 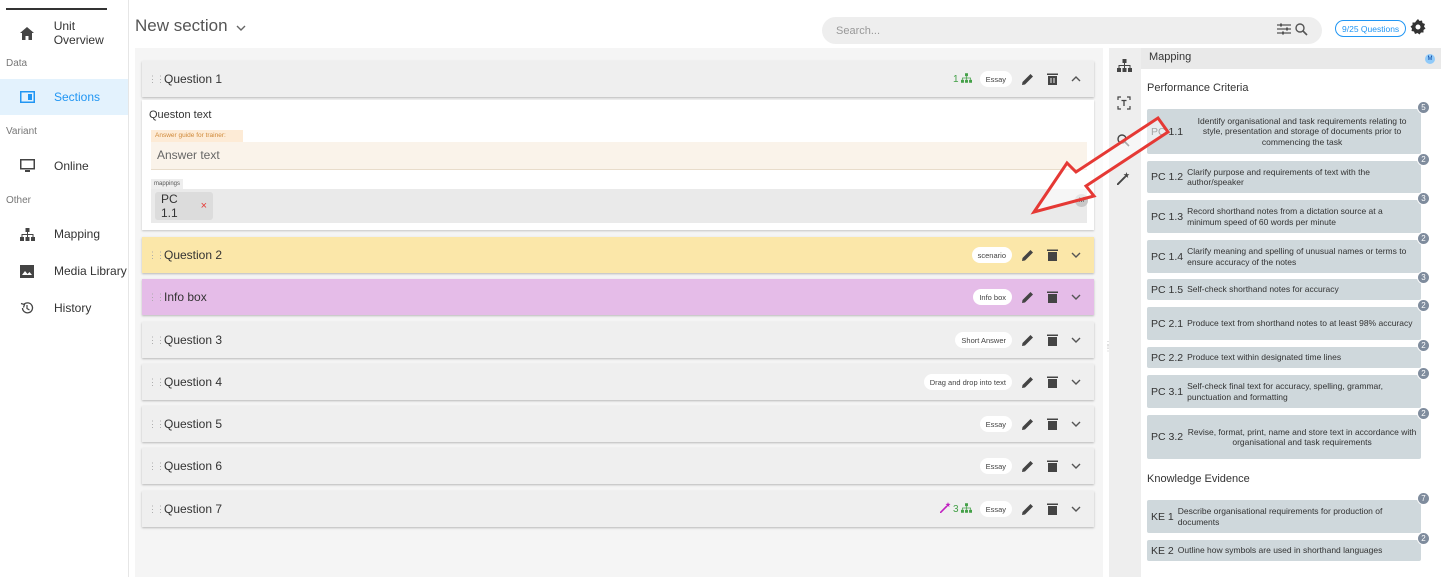 What do you see at coordinates (618, 509) in the screenshot?
I see `question-row-7: ⋮⋮ Question 7 3 Essay` at bounding box center [618, 509].